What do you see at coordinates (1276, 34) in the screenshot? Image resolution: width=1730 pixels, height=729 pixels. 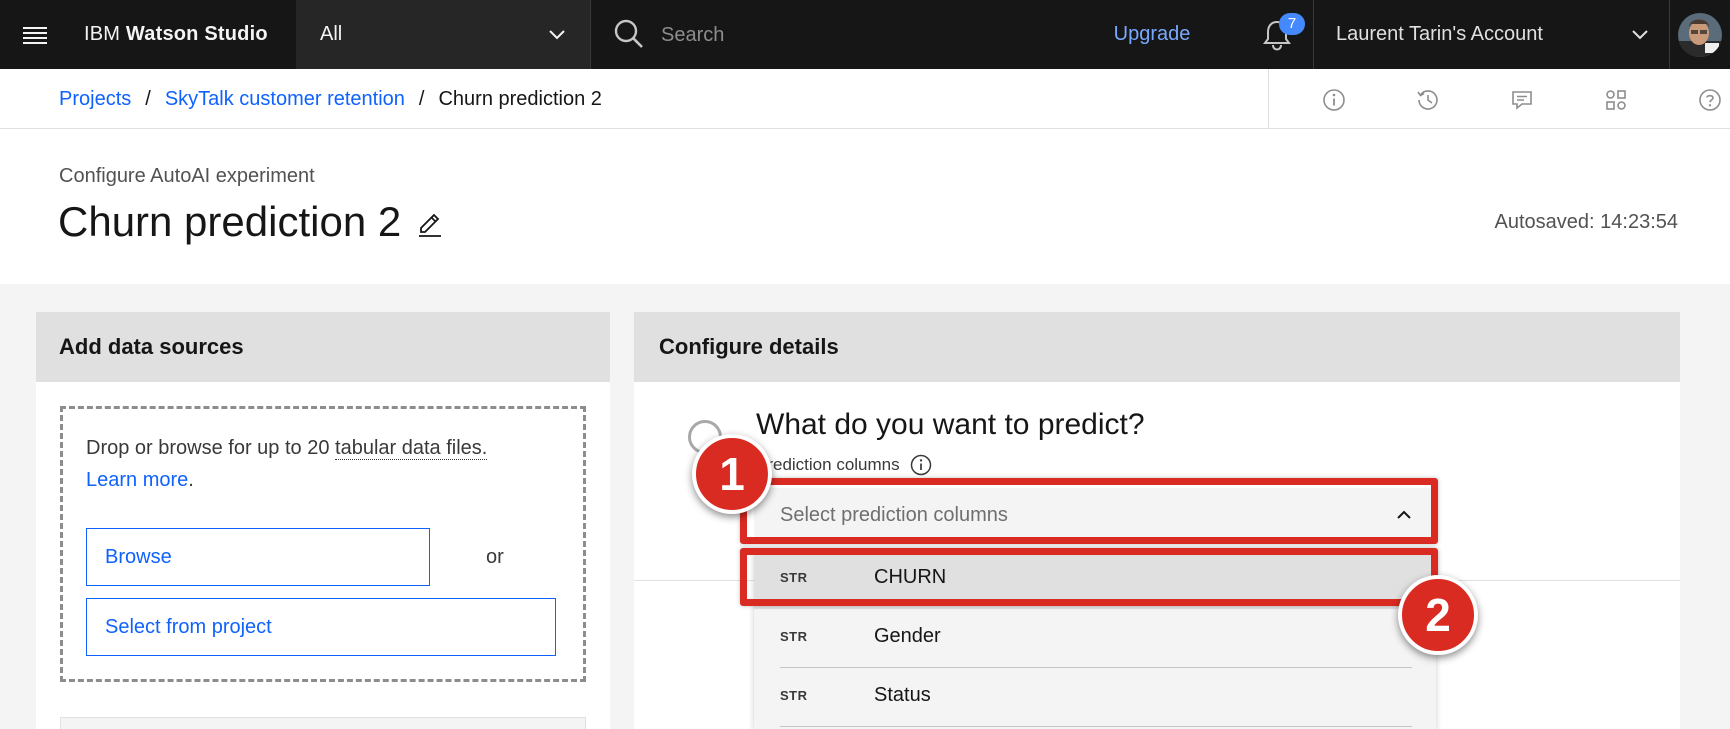 I see `notifications-button: 7` at bounding box center [1276, 34].